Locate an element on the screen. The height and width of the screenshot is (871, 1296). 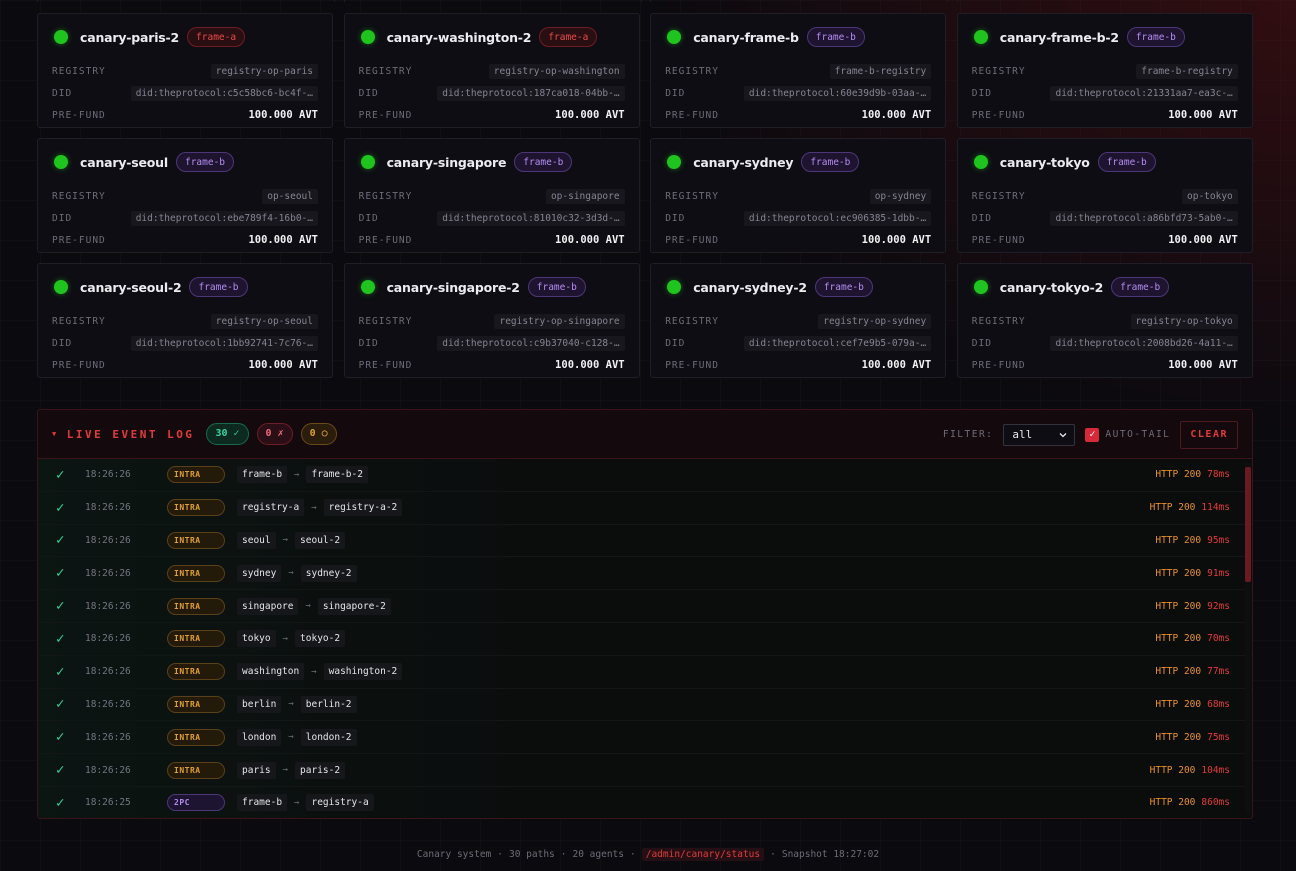
event-time: 18:26:26 is located at coordinates (108, 540).